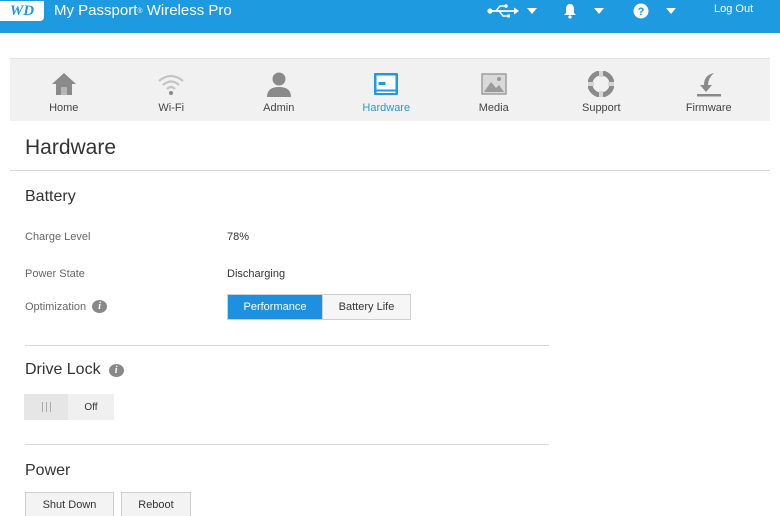 This screenshot has width=780, height=516. What do you see at coordinates (708, 108) in the screenshot?
I see `nav-label: Firmware` at bounding box center [708, 108].